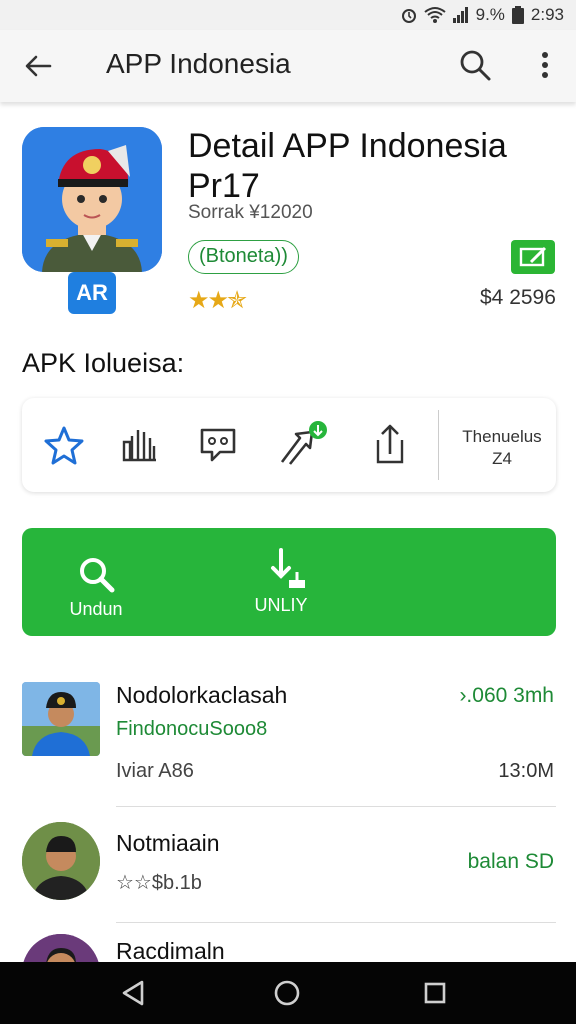 This screenshot has height=1024, width=576. I want to click on back-arrow-icon, so click(38, 66).